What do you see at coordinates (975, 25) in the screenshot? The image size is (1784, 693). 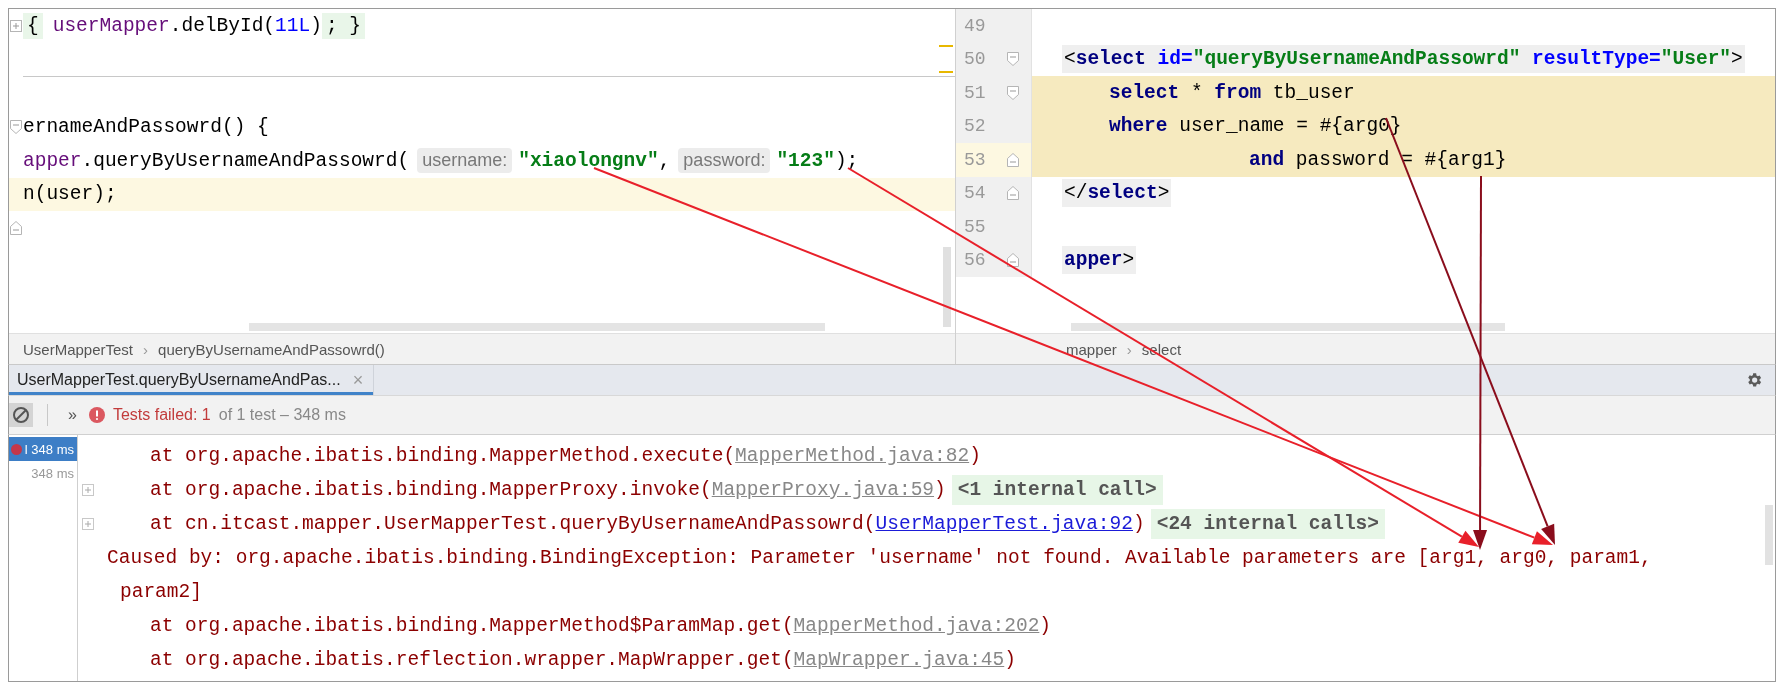 I see `line-number: 49` at bounding box center [975, 25].